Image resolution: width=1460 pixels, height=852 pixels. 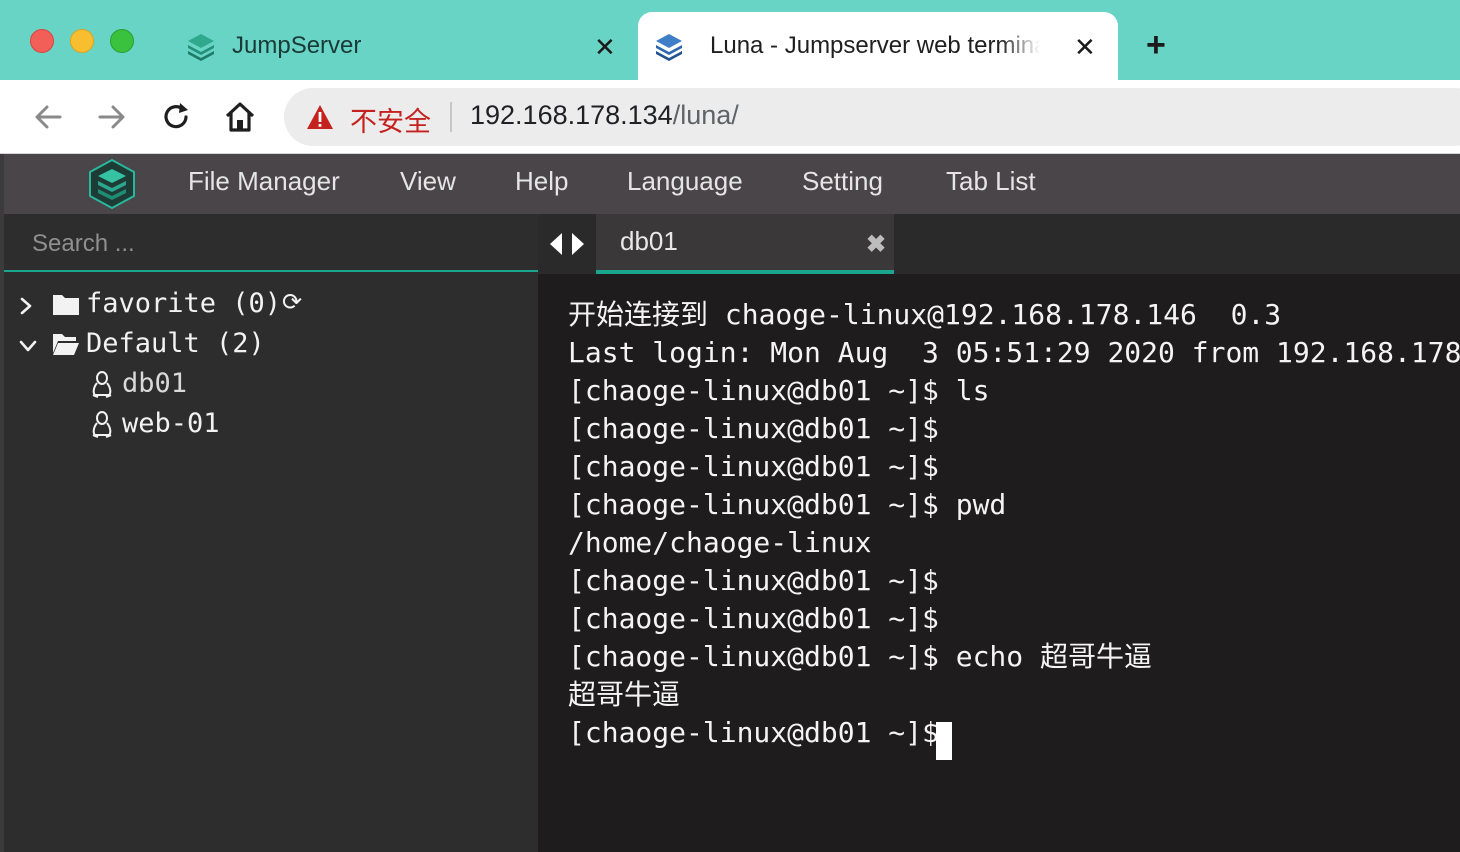 I want to click on folder-icon, so click(x=66, y=305).